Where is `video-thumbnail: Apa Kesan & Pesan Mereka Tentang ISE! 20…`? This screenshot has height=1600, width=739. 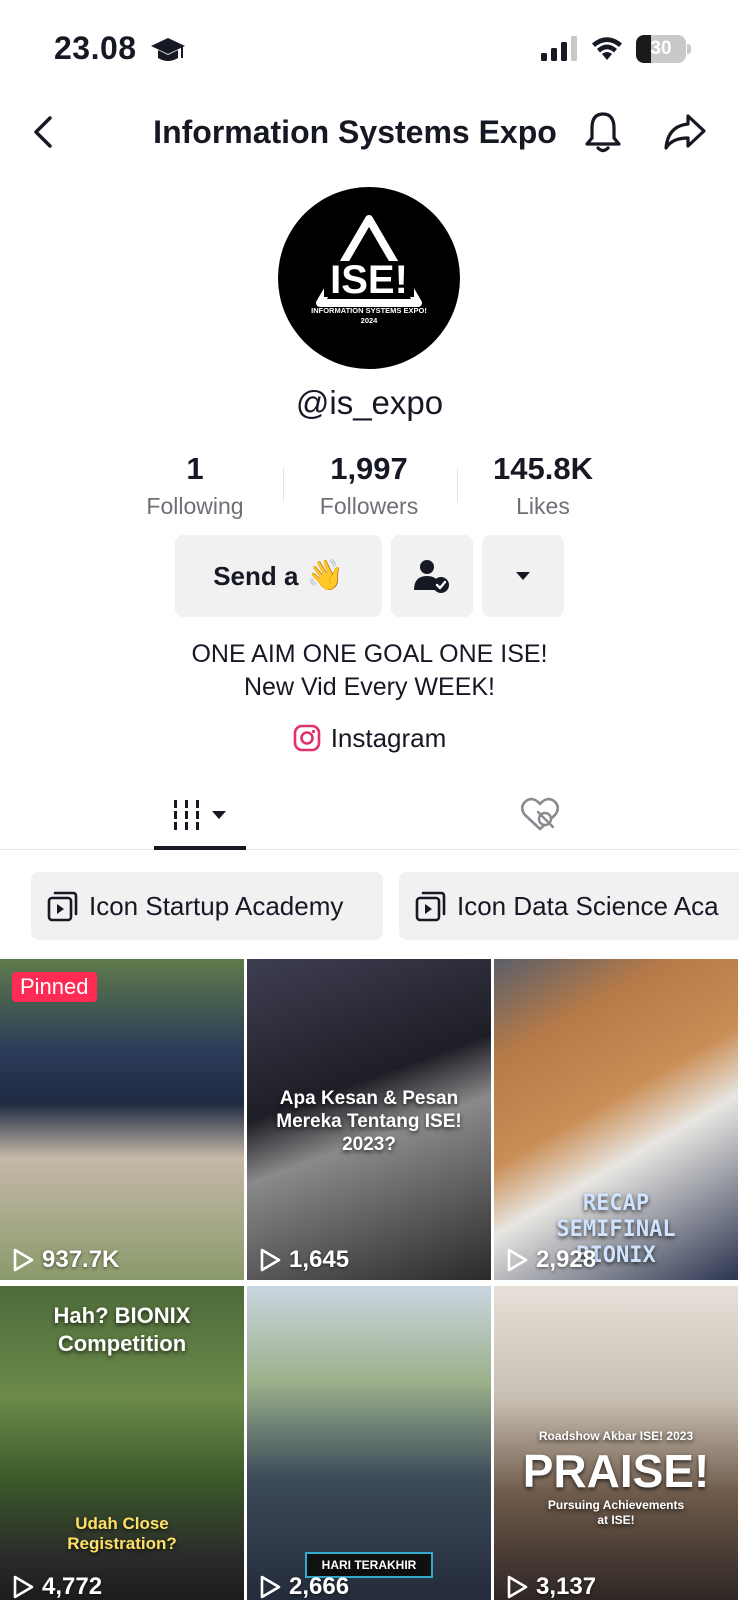
video-thumbnail: Apa Kesan & Pesan Mereka Tentang ISE! 20… is located at coordinates (369, 1119).